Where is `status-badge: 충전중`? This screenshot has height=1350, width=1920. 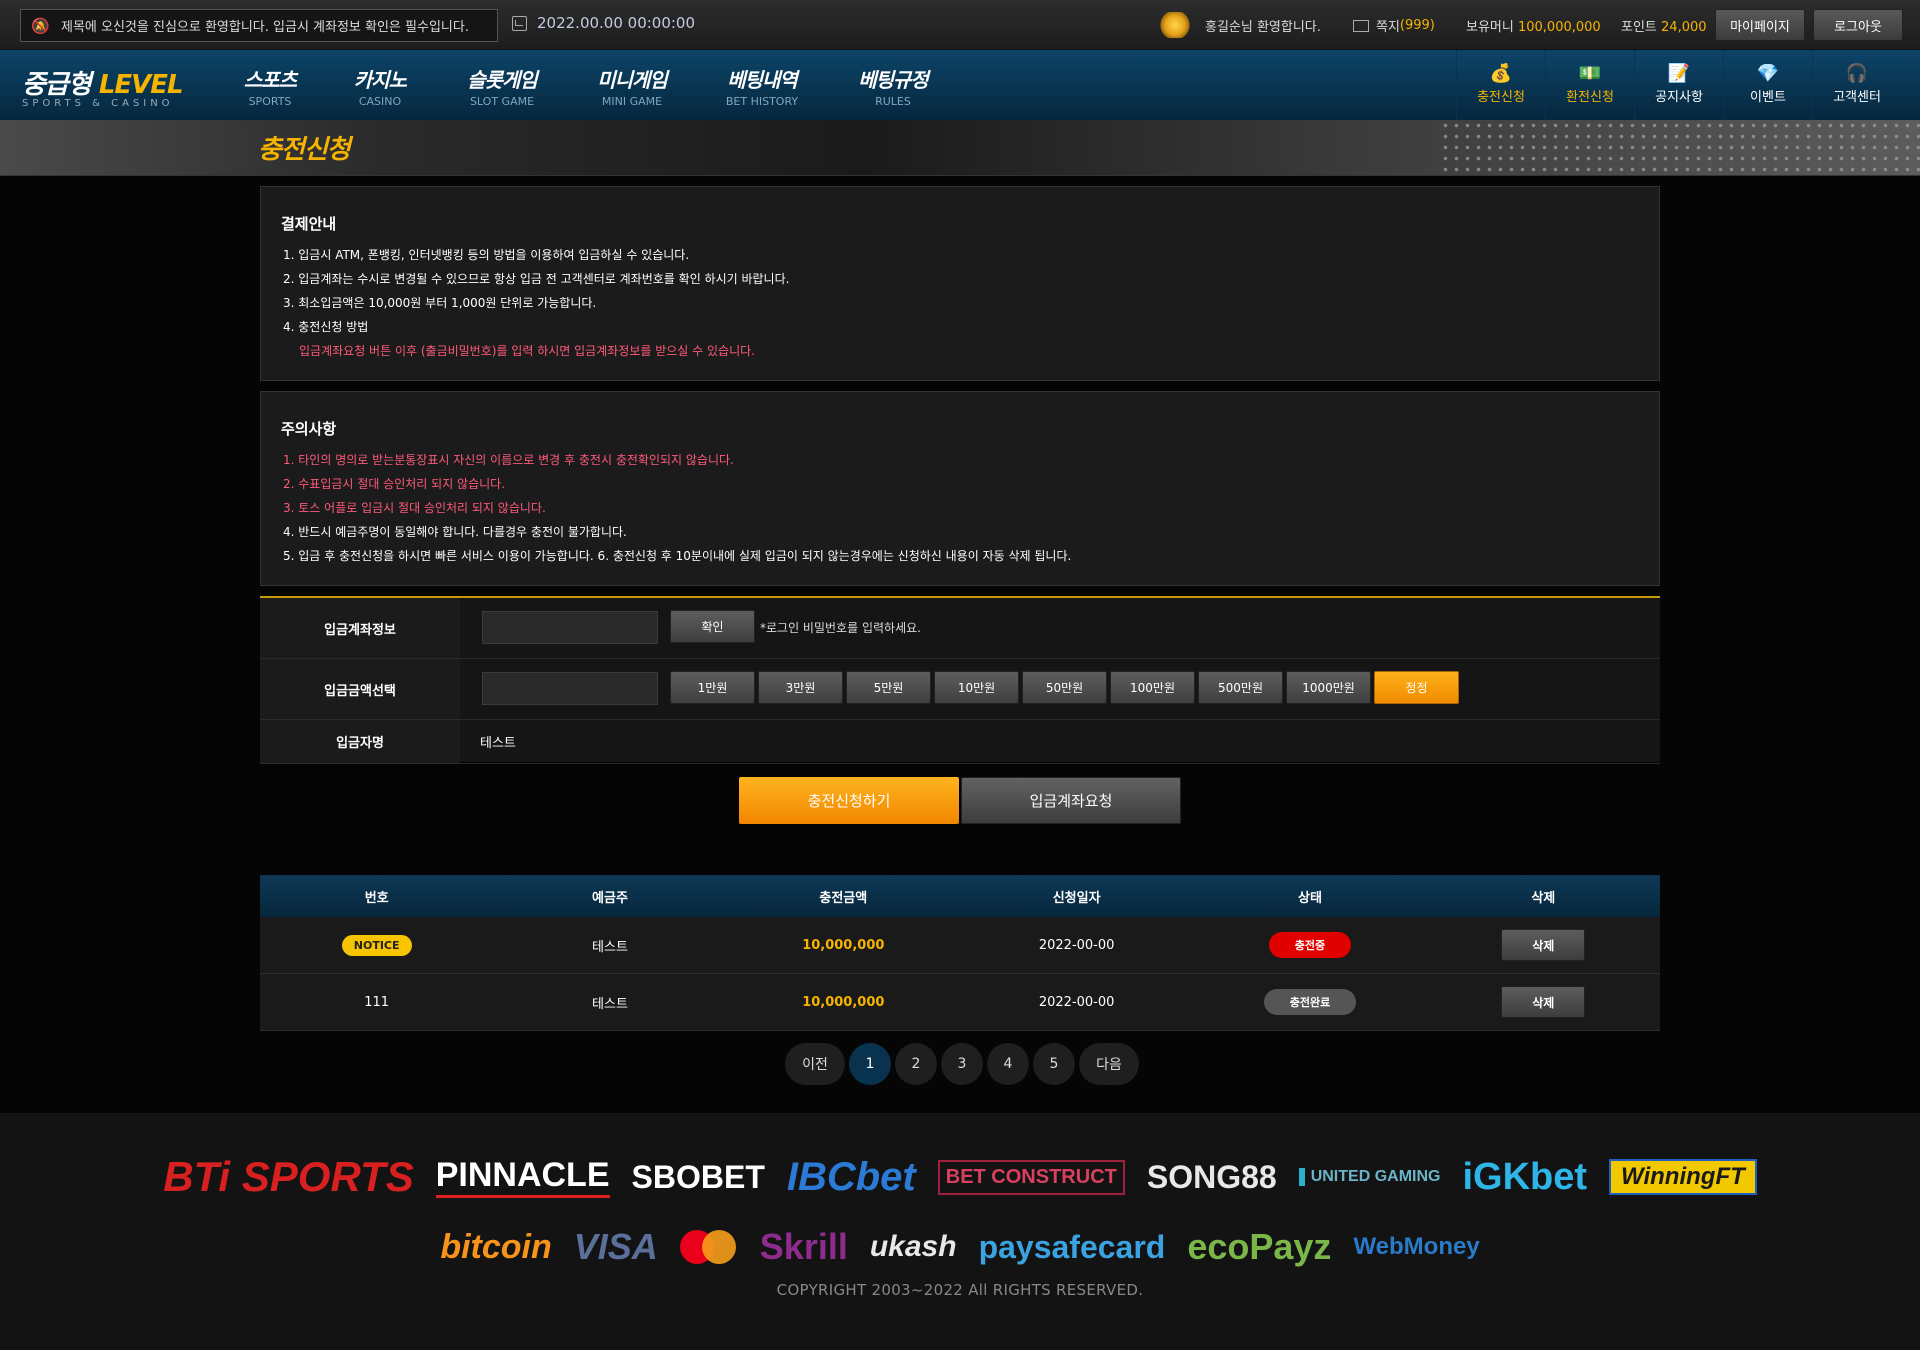
status-badge: 충전중 is located at coordinates (1310, 945).